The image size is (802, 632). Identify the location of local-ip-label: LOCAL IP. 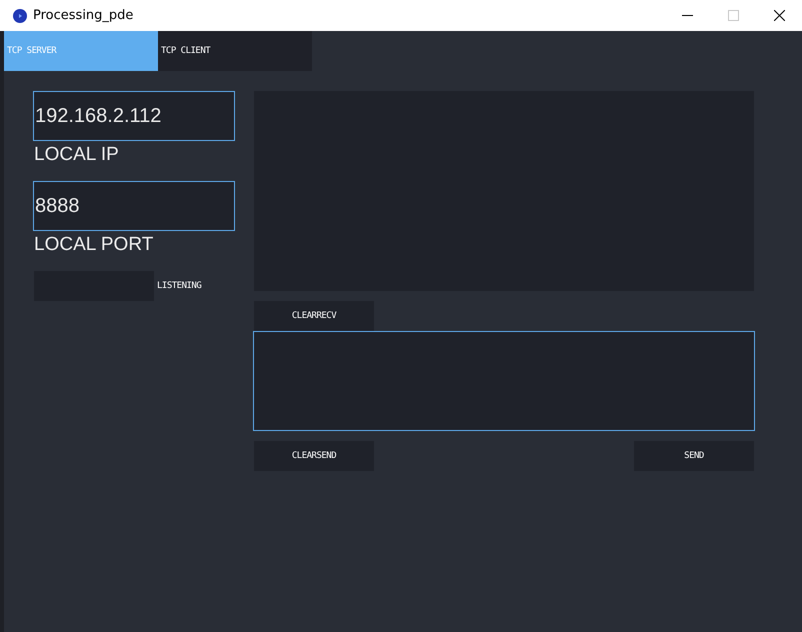
(76, 155).